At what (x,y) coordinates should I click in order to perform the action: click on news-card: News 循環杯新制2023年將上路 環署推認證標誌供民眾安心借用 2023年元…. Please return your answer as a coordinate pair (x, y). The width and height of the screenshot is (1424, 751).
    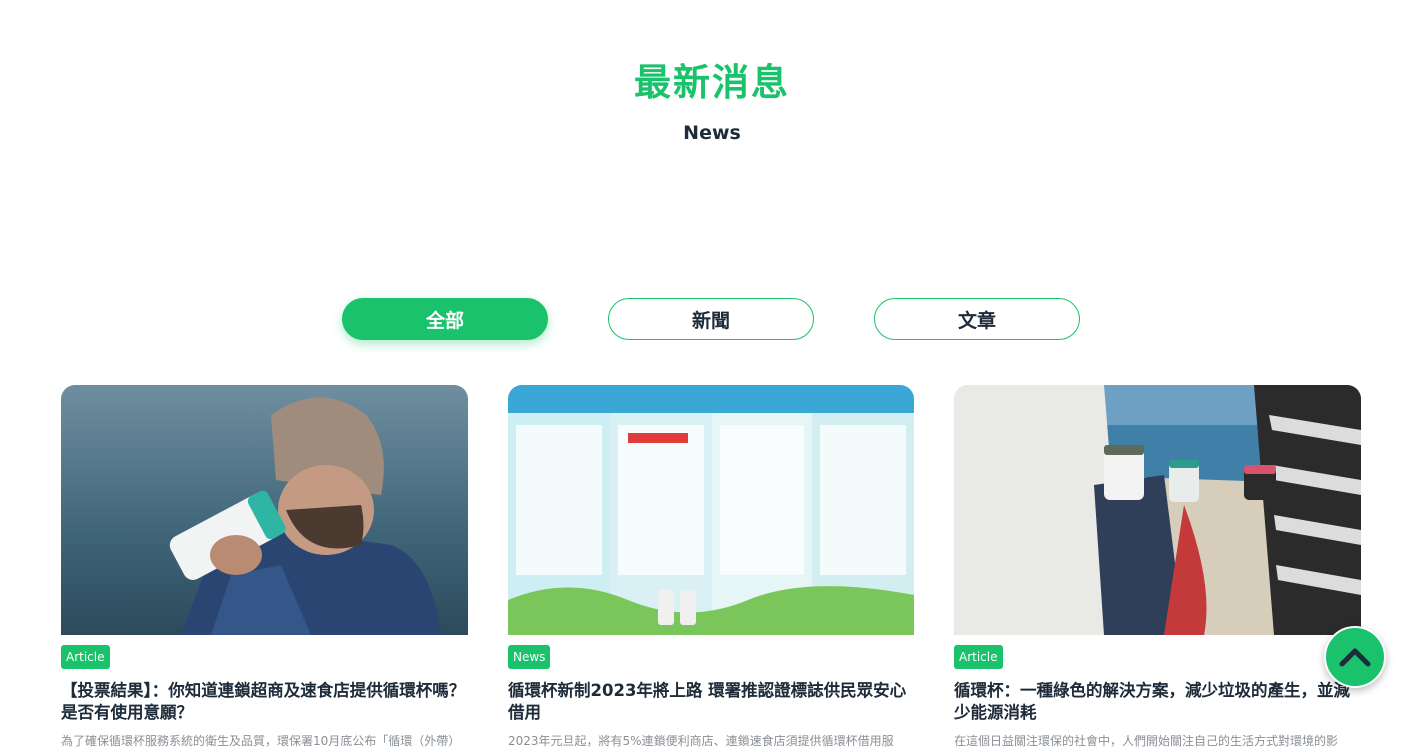
    Looking at the image, I should click on (711, 567).